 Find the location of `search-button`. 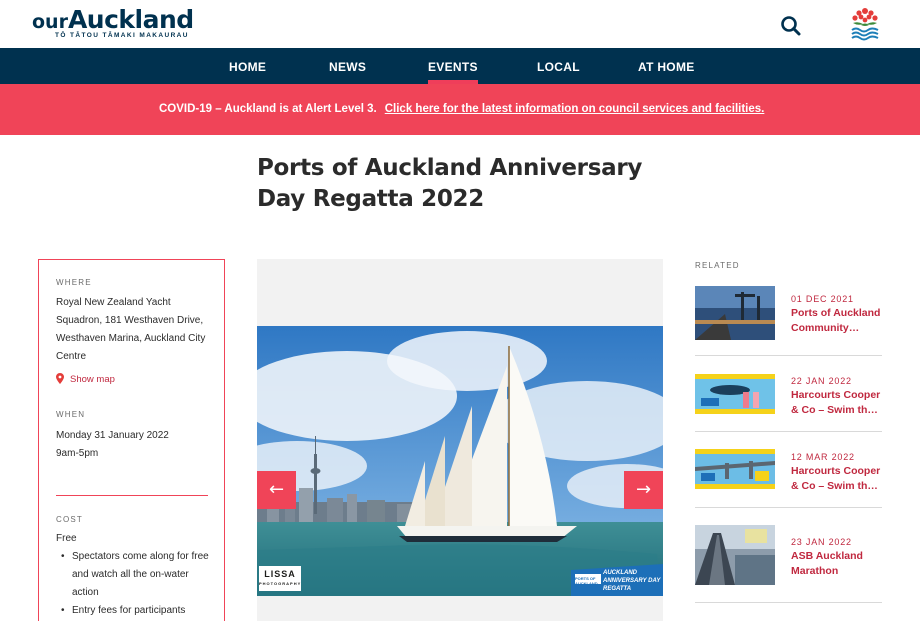

search-button is located at coordinates (791, 26).